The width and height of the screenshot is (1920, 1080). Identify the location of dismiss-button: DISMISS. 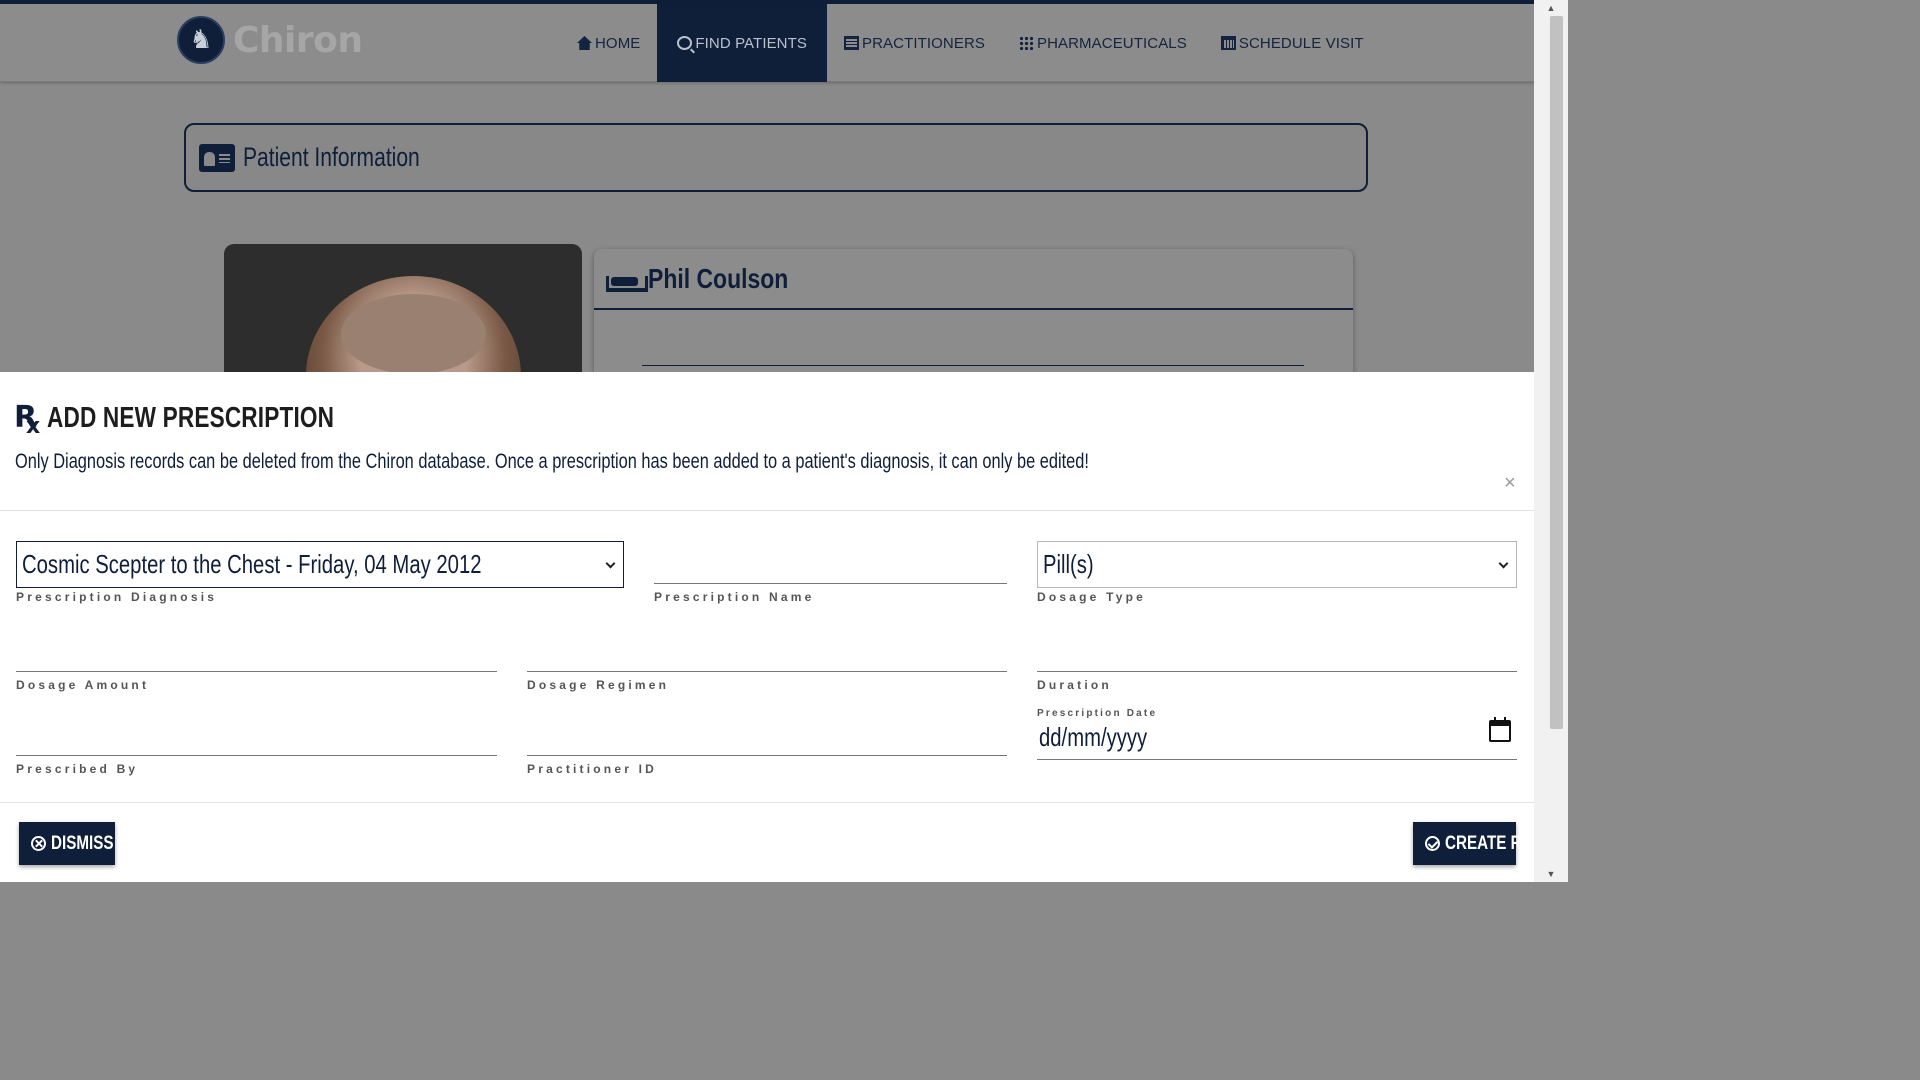
(67, 843).